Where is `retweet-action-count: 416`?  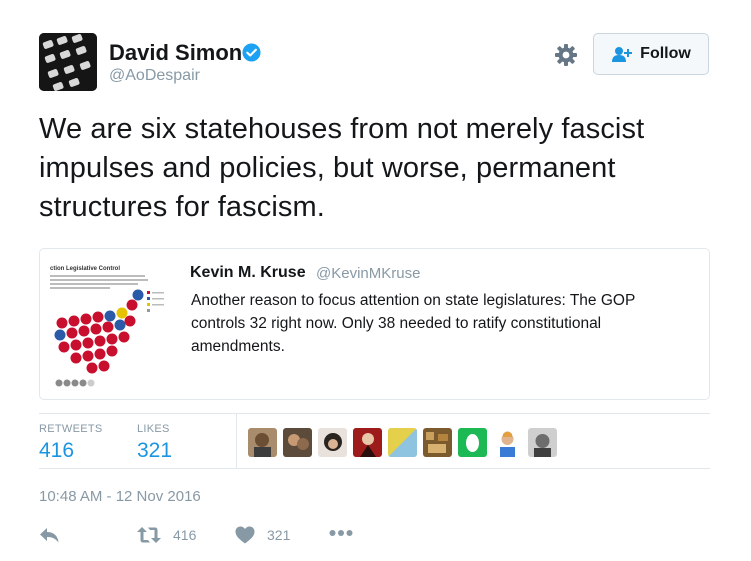 retweet-action-count: 416 is located at coordinates (185, 535).